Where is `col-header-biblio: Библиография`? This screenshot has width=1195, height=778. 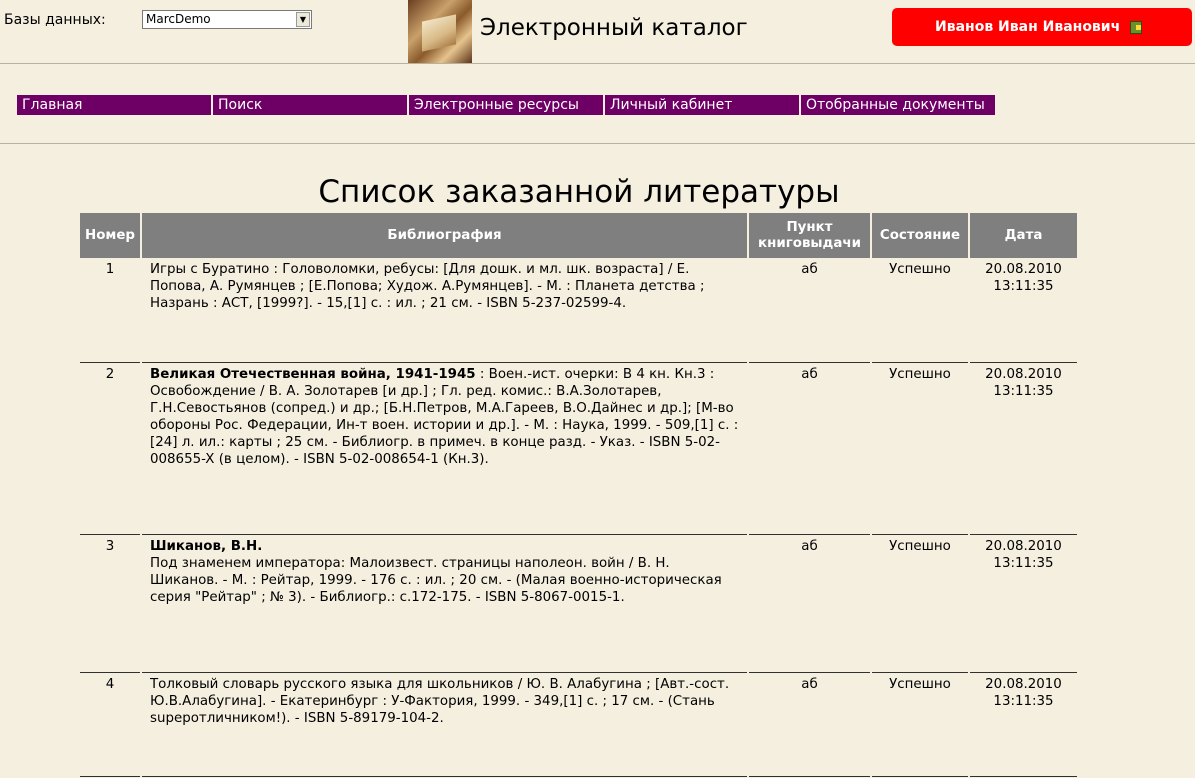 col-header-biblio: Библиография is located at coordinates (444, 235).